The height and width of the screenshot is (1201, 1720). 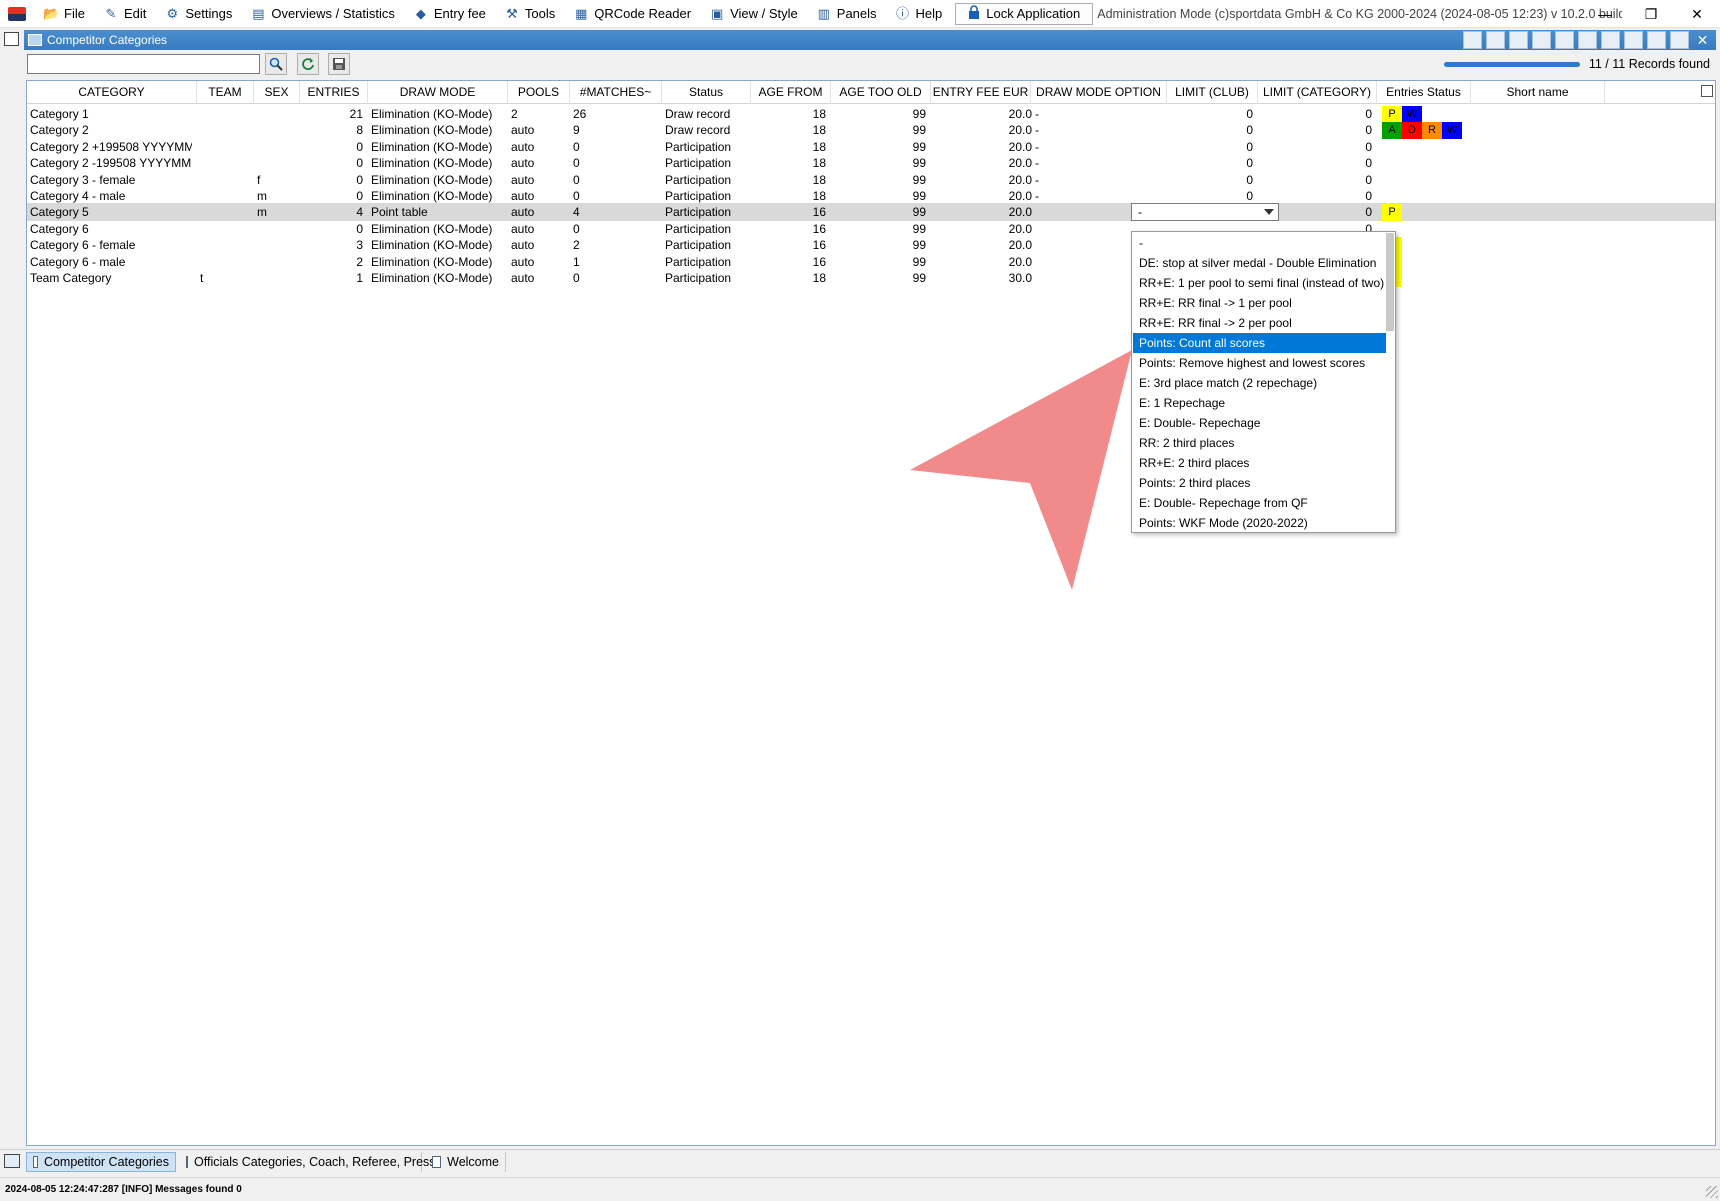 I want to click on menu-label: Entry fee, so click(x=459, y=13).